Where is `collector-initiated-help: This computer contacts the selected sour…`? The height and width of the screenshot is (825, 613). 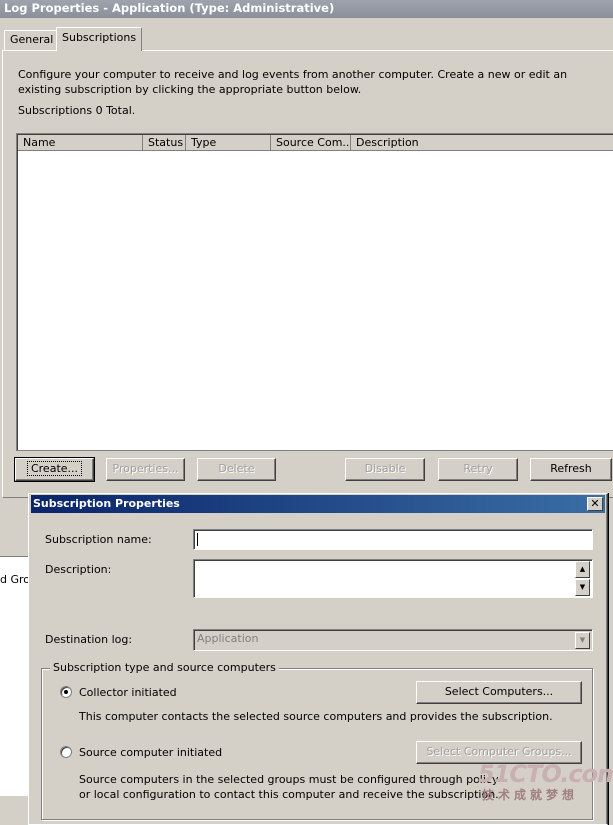
collector-initiated-help: This computer contacts the selected sour… is located at coordinates (316, 716).